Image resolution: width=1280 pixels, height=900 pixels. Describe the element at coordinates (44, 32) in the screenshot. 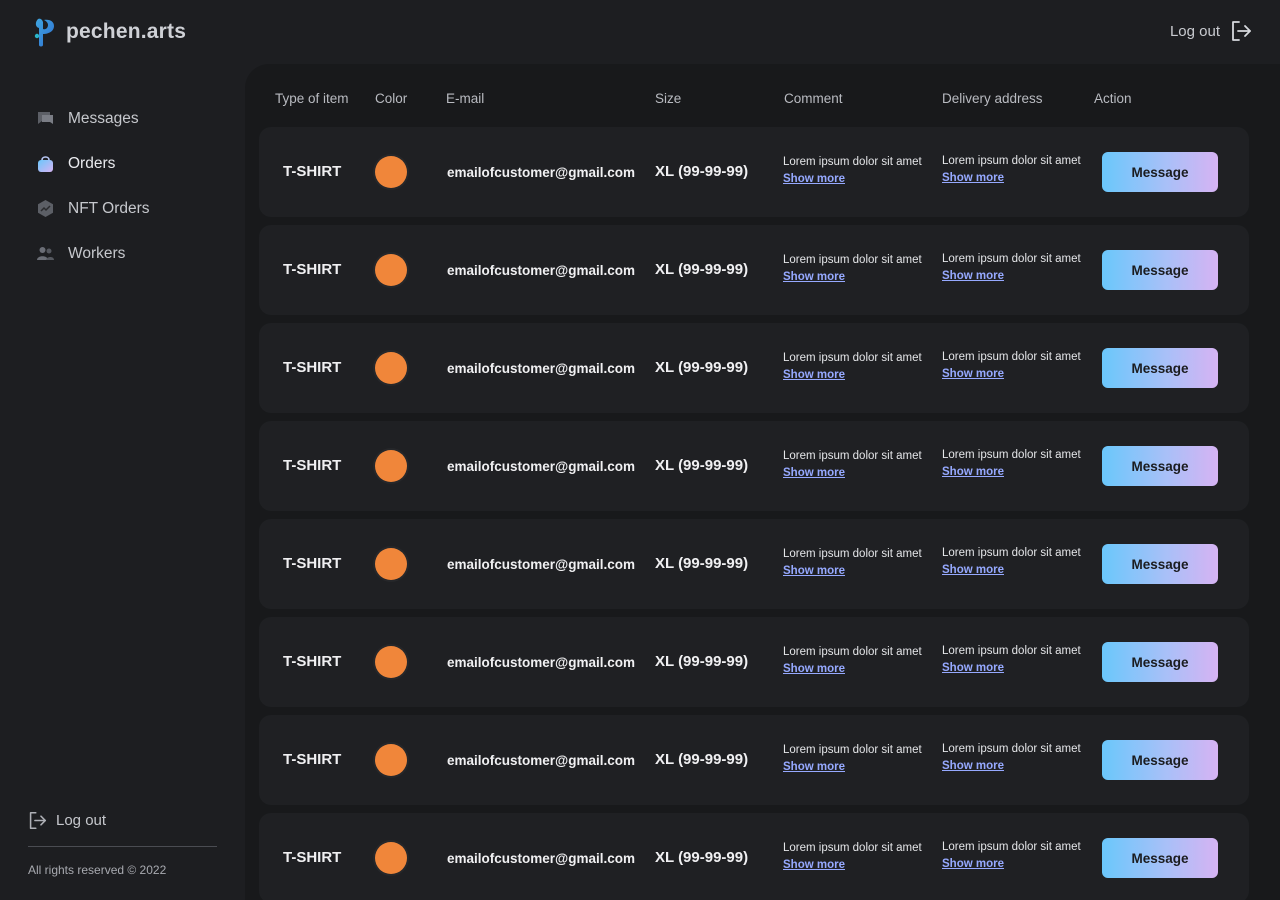

I see `logo-mark-icon` at that location.